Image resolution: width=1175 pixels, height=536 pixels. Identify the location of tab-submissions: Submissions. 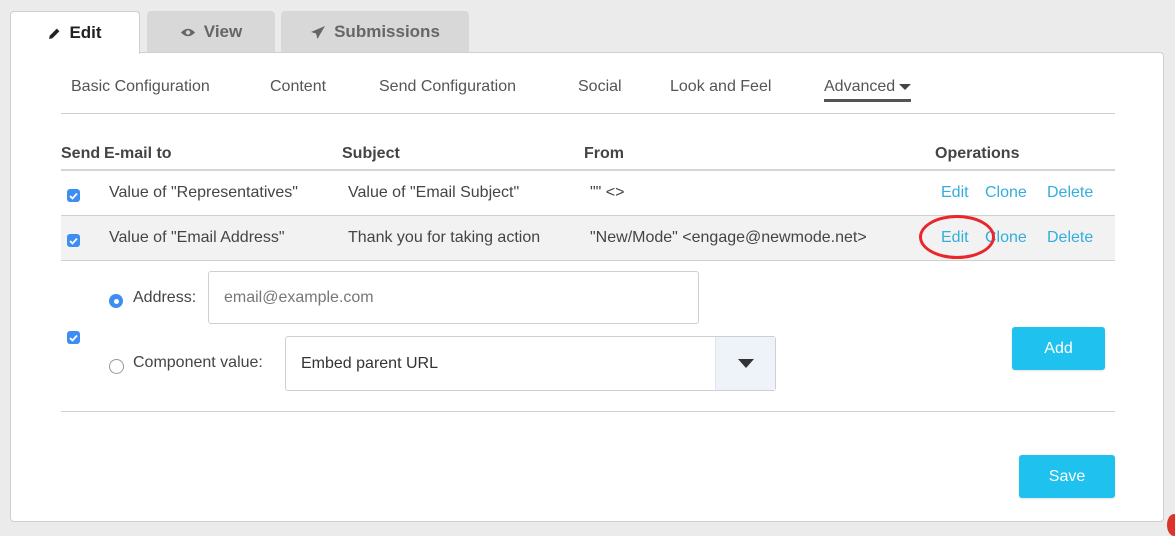
(375, 32).